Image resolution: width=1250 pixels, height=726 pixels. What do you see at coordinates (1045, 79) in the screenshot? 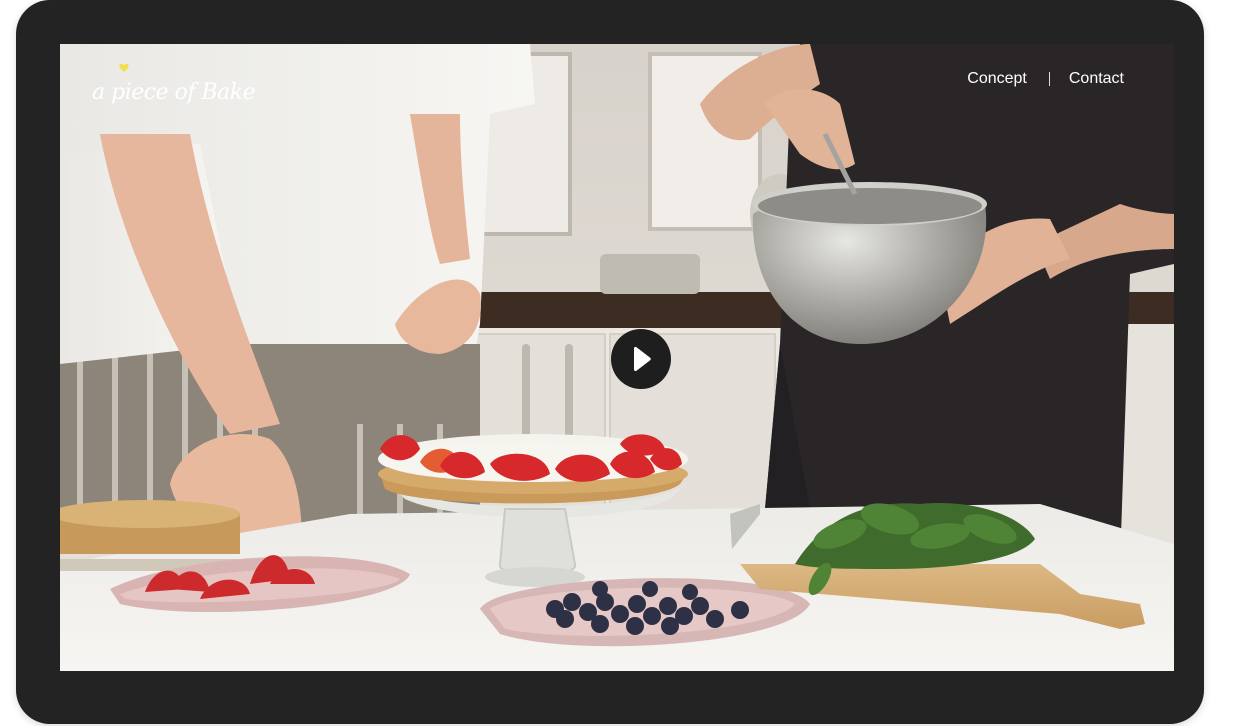
I see `top-nav: Concept Contact` at bounding box center [1045, 79].